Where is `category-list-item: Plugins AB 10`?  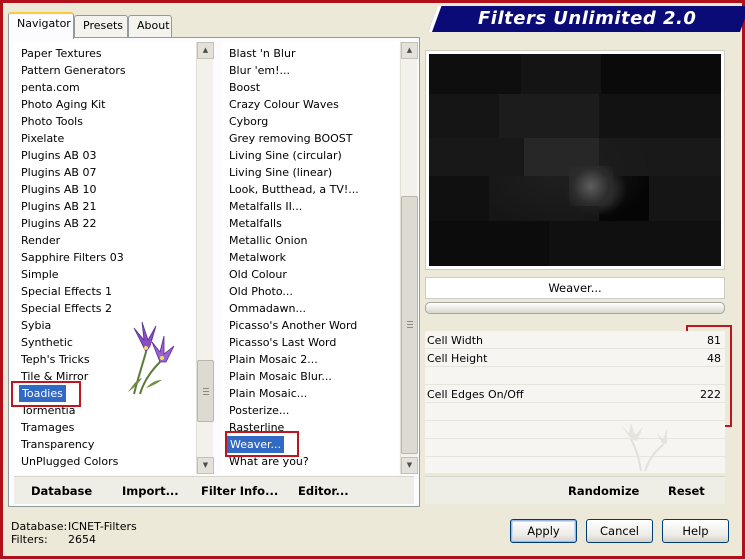
category-list-item: Plugins AB 10 is located at coordinates (58, 189).